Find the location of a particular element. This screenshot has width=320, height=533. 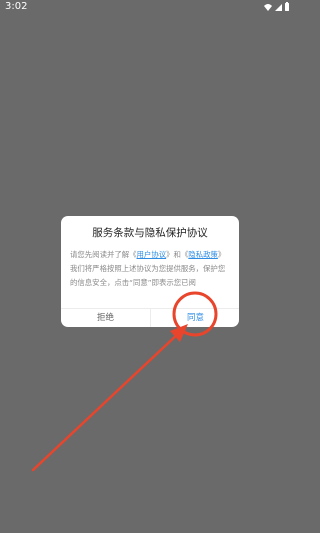

reject-button: 拒绝 is located at coordinates (105, 318).